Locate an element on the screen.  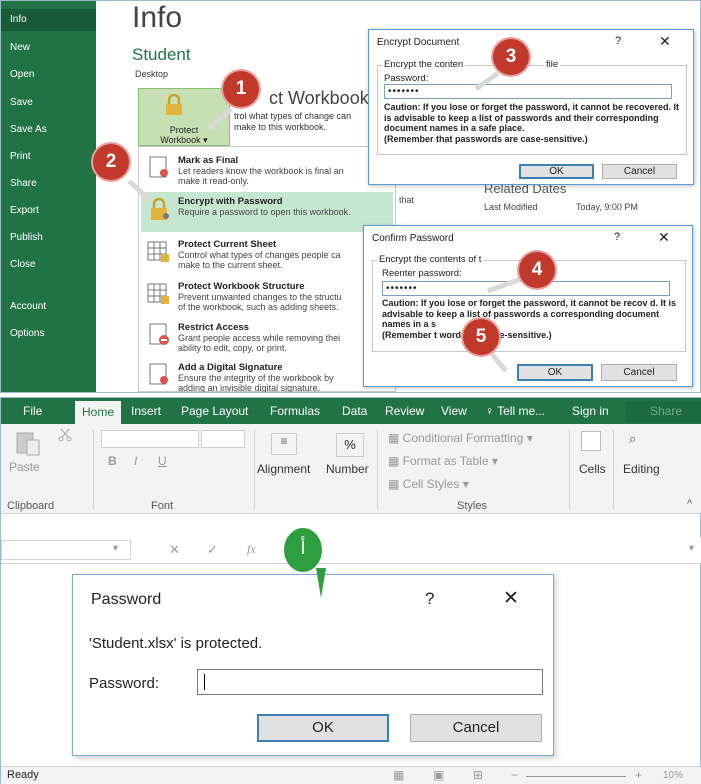
help-icon: ? is located at coordinates (429, 599).